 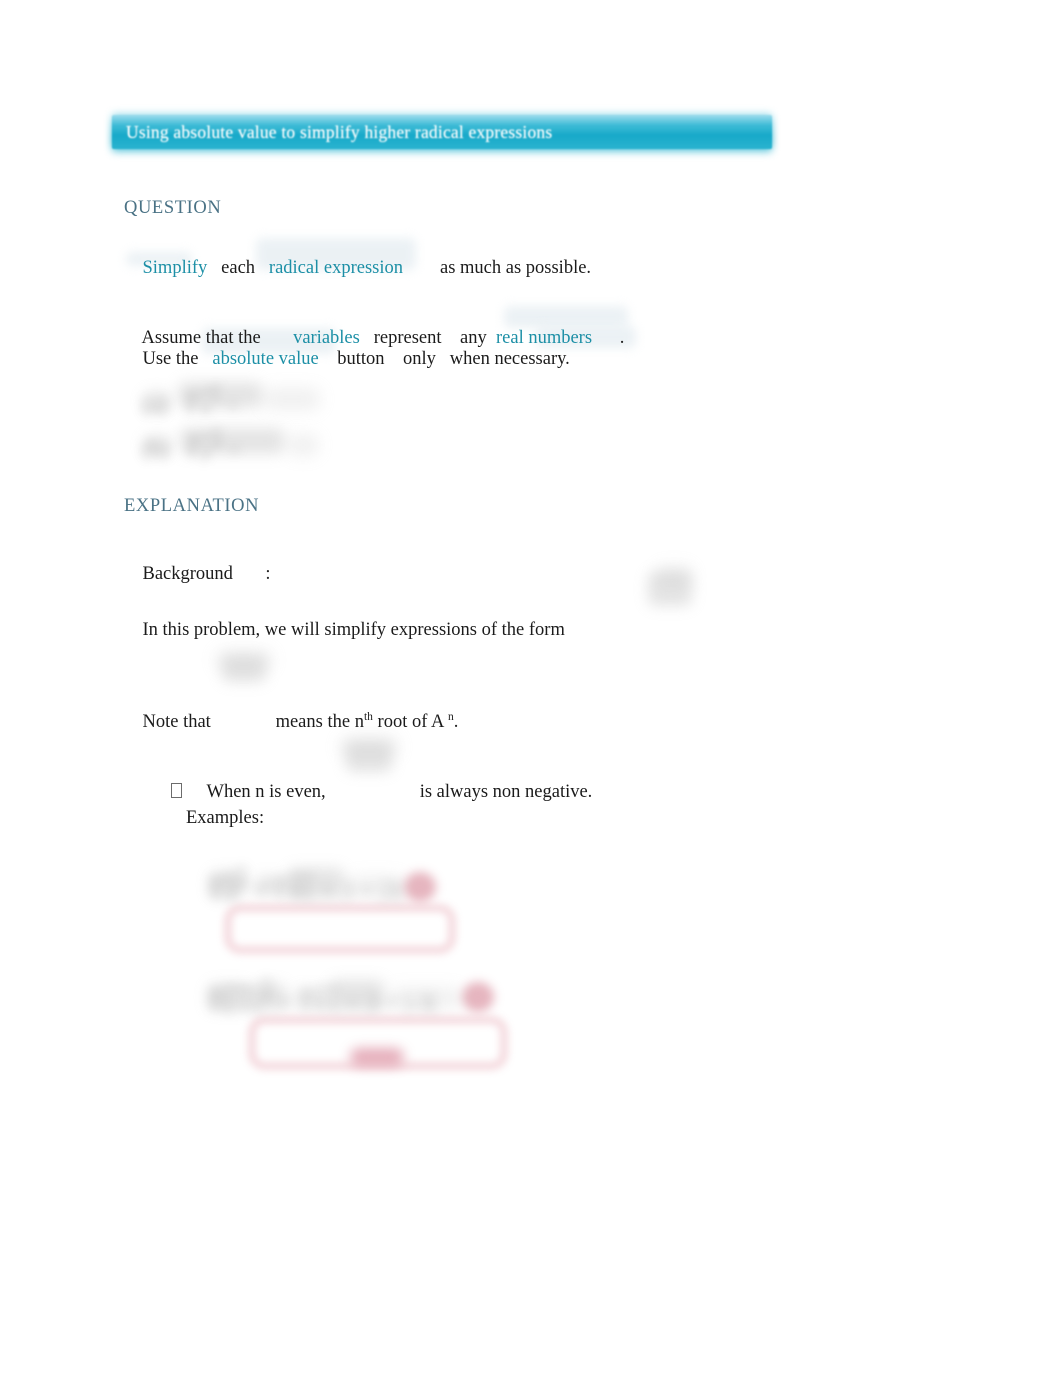 I want to click on text-when-n-is-even: When n is even,, so click(x=266, y=792).